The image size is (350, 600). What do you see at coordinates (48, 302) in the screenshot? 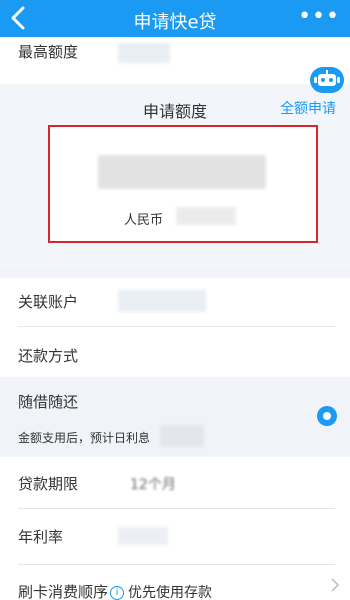
I see `linked-account-label: 关联账户` at bounding box center [48, 302].